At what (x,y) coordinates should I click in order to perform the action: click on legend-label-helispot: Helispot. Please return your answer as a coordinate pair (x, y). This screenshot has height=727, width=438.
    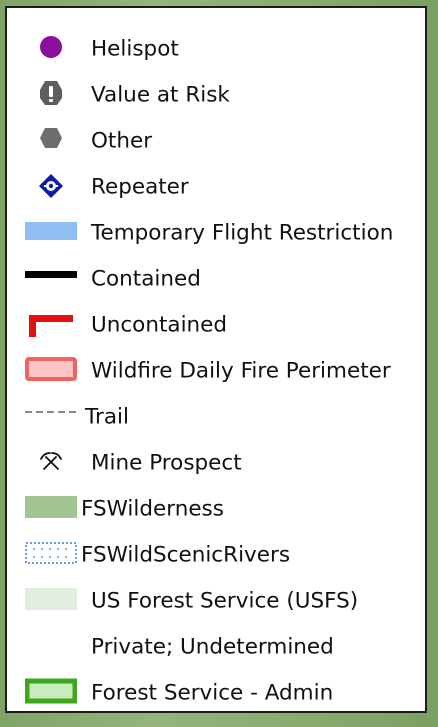
    Looking at the image, I should click on (135, 49).